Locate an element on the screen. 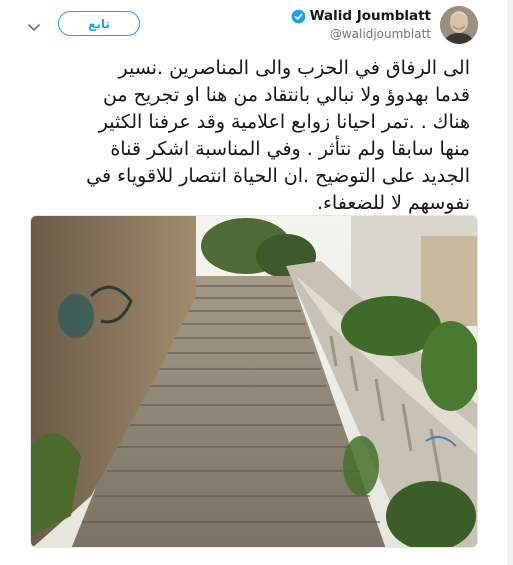 The height and width of the screenshot is (565, 513). chevron-down-icon is located at coordinates (34, 25).